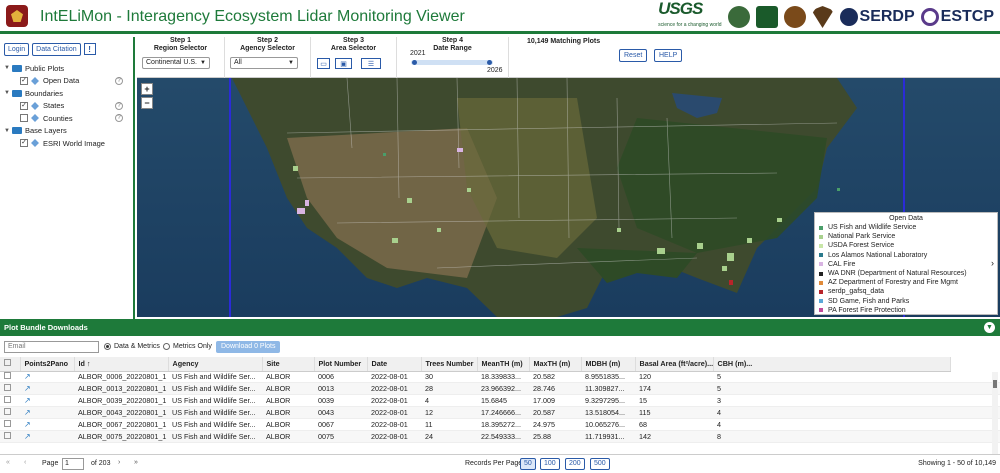 The width and height of the screenshot is (1000, 473). Describe the element at coordinates (995, 384) in the screenshot. I see `scrollbar-thumb` at that location.